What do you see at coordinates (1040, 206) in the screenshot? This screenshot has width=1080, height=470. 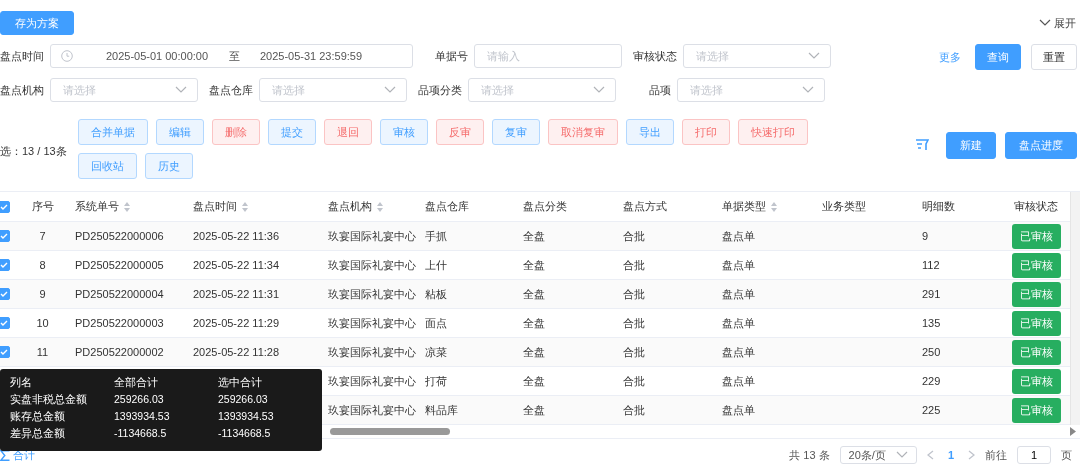 I see `column-header: 审核状态` at bounding box center [1040, 206].